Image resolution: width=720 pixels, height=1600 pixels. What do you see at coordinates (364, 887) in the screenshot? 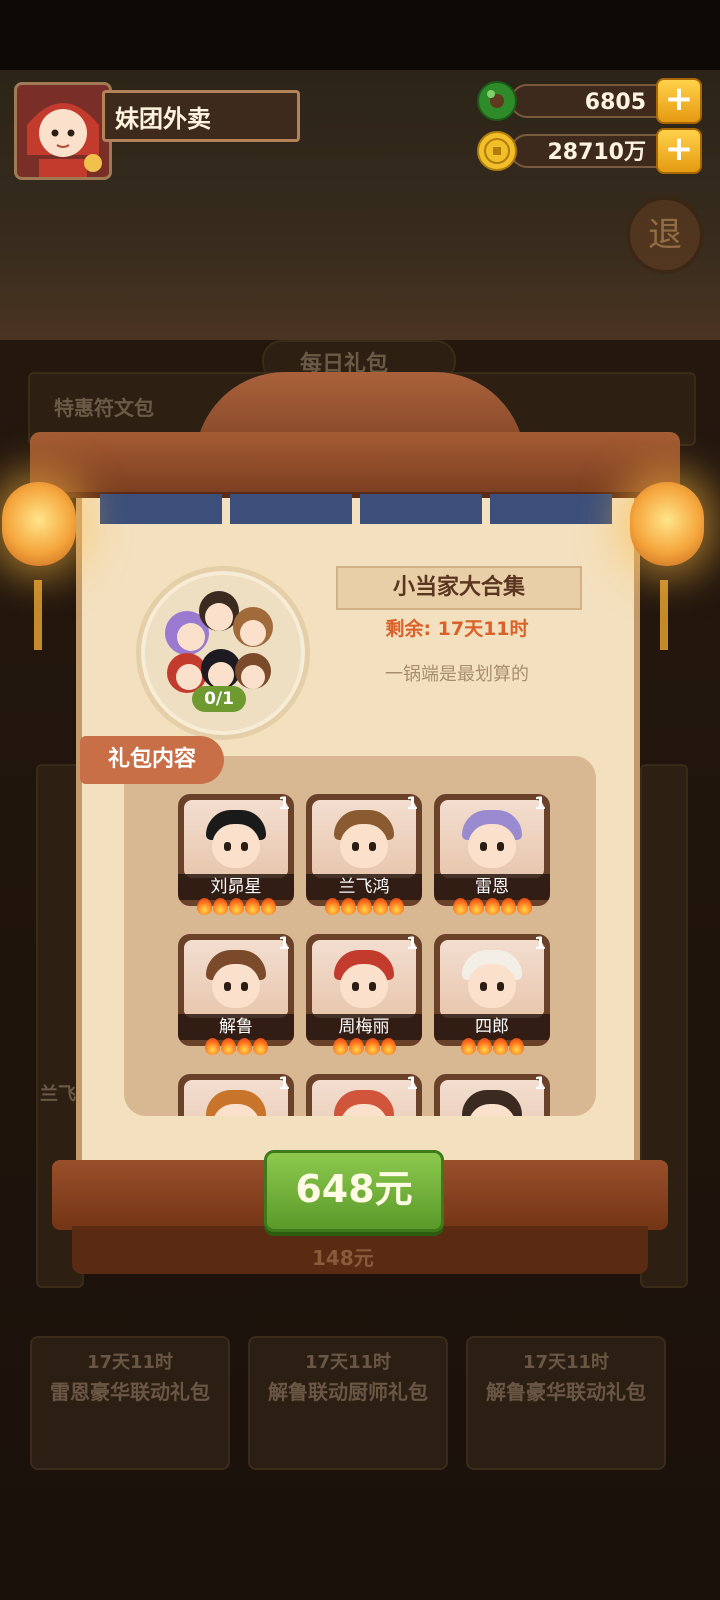
I see `chef-name: 兰飞鸿` at bounding box center [364, 887].